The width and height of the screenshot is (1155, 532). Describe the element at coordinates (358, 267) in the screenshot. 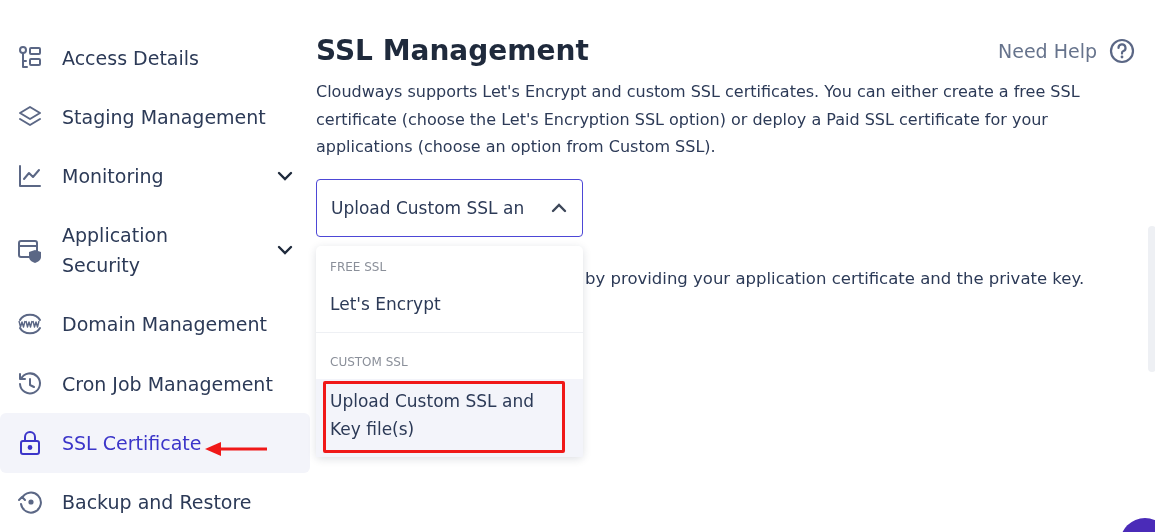

I see `group-heading: FREE SSL` at that location.